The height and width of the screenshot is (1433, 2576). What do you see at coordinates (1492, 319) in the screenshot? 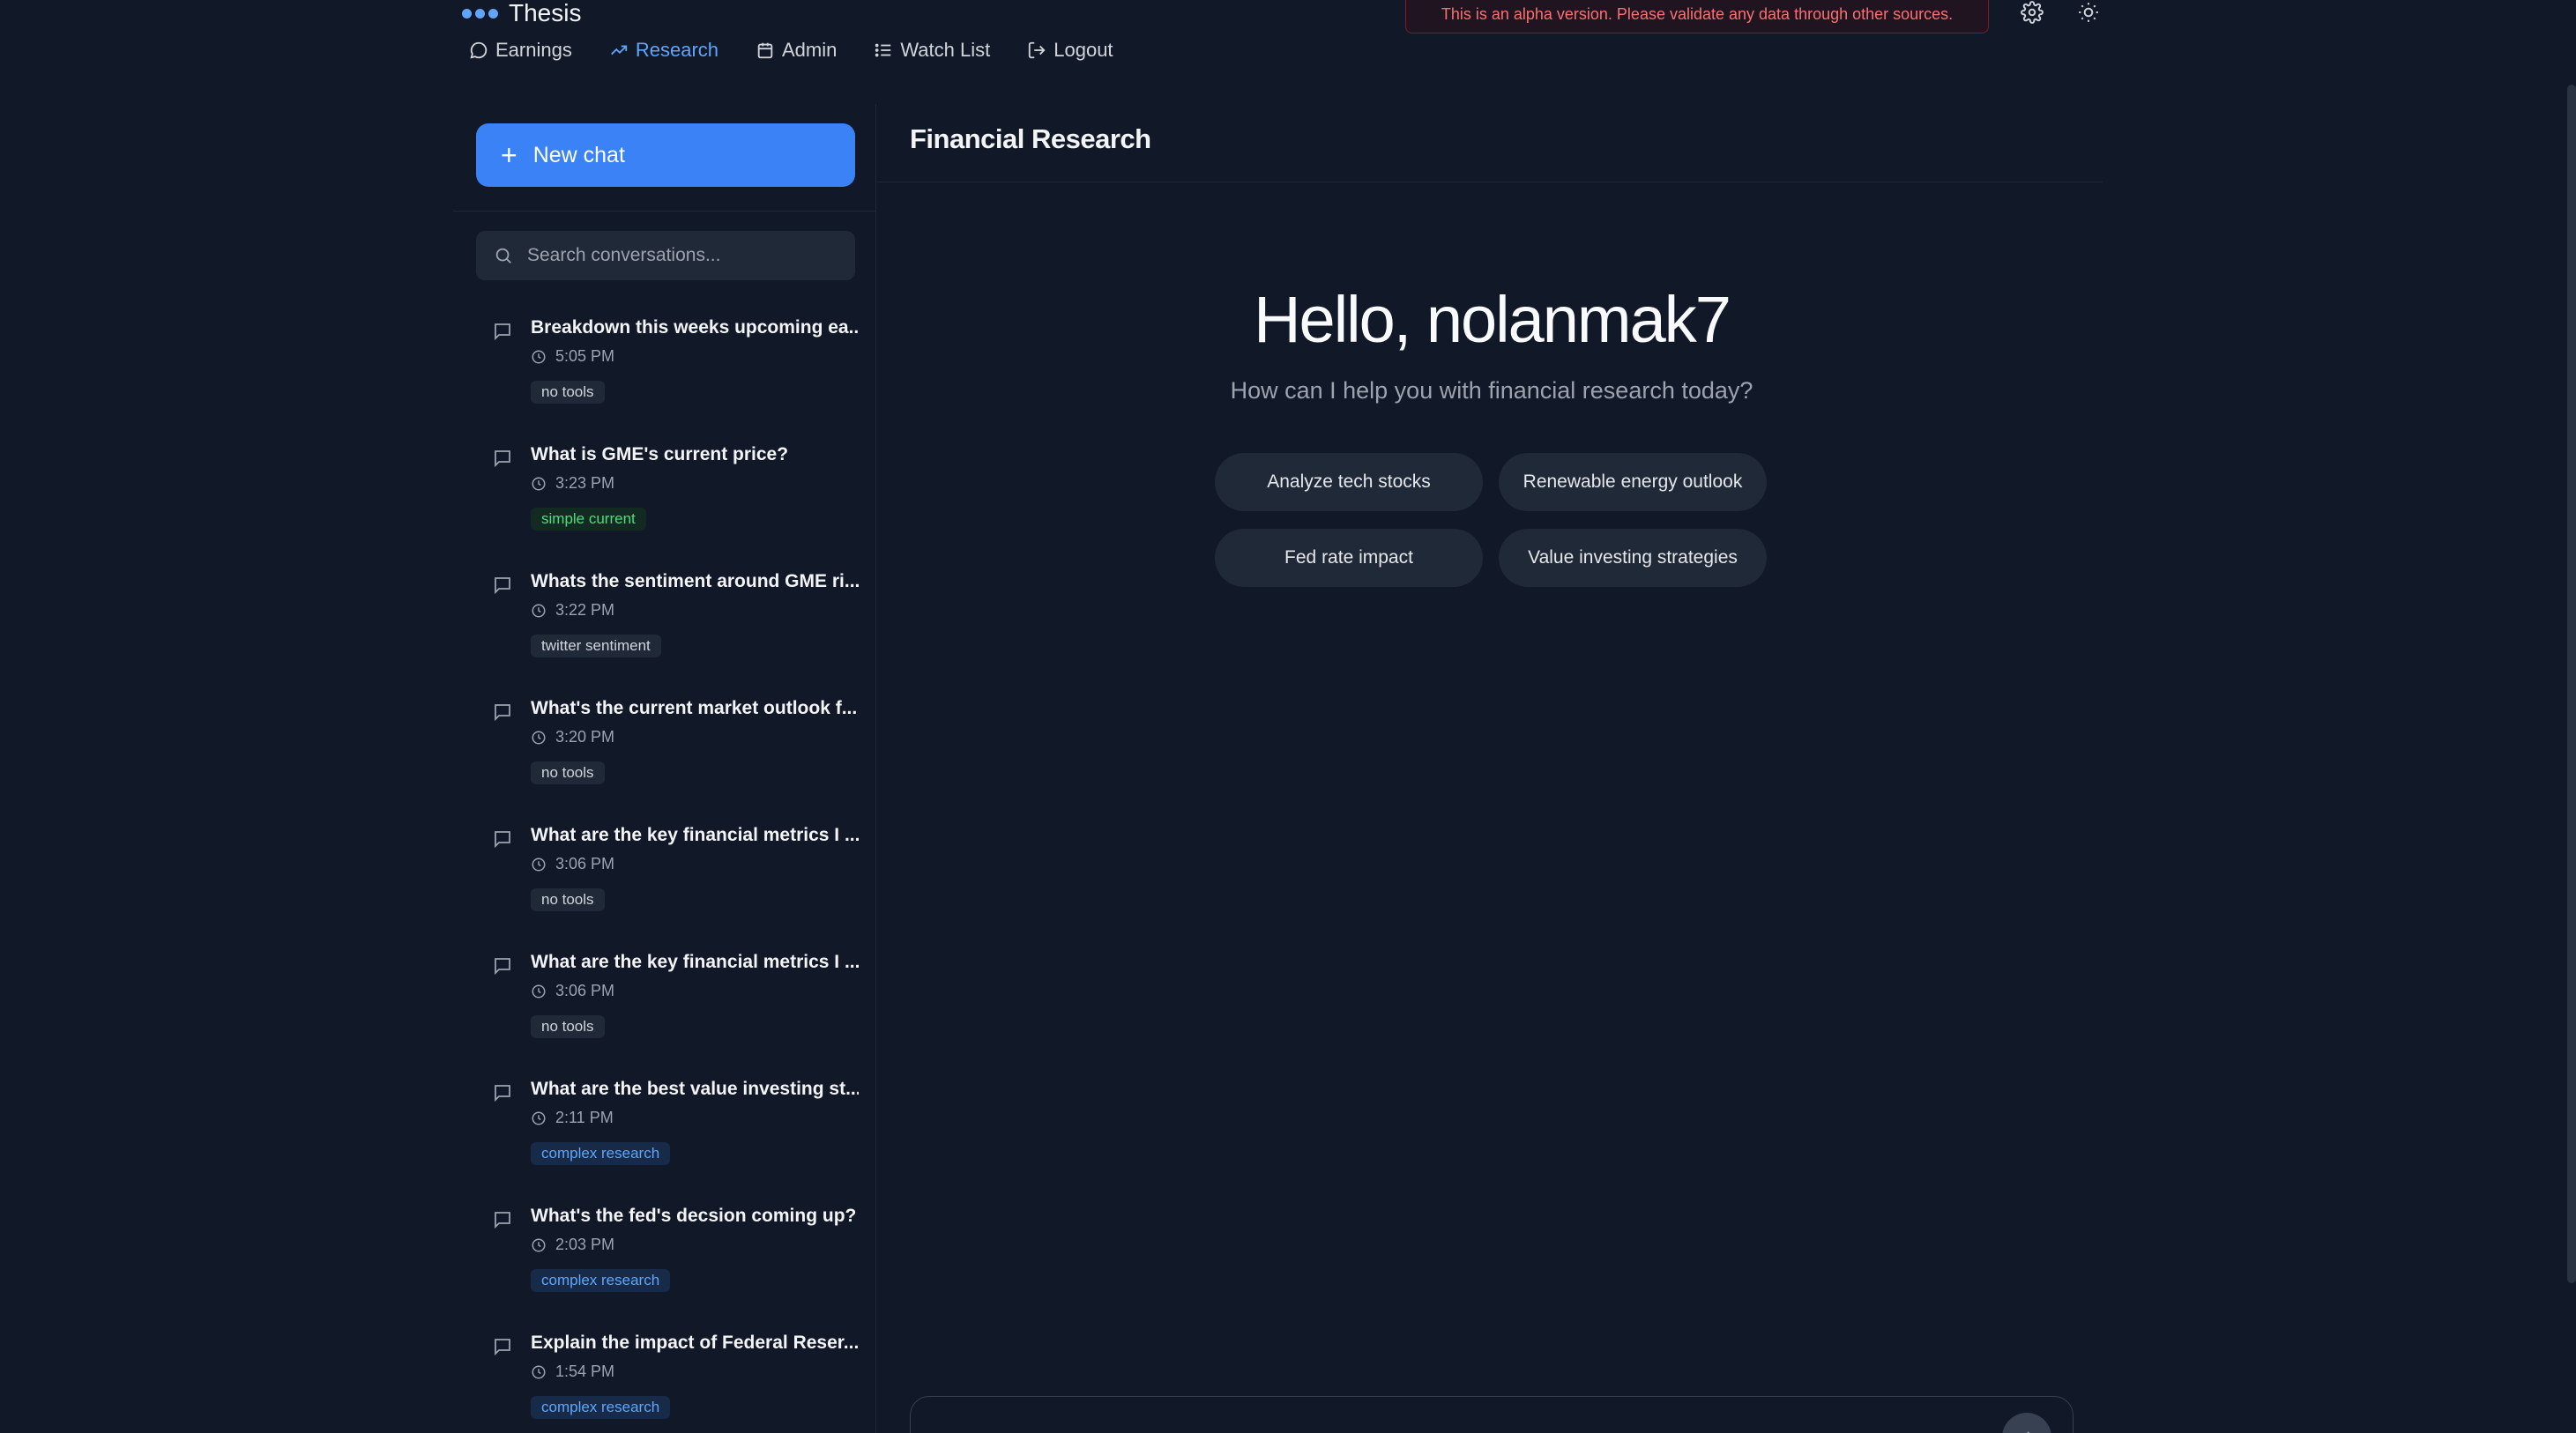
I see `greeting-heading: Hello, nolanmak7` at bounding box center [1492, 319].